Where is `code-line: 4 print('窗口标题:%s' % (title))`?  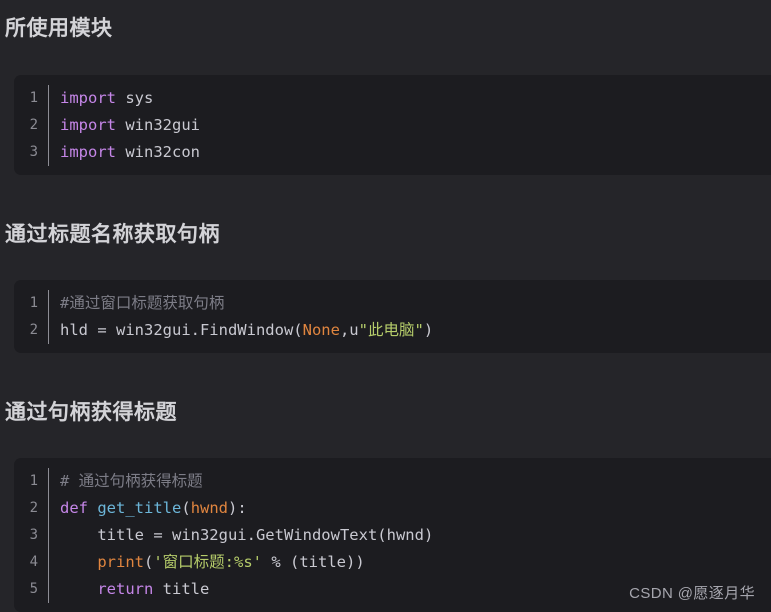 code-line: 4 print('窗口标题:%s' % (title)) is located at coordinates (392, 562).